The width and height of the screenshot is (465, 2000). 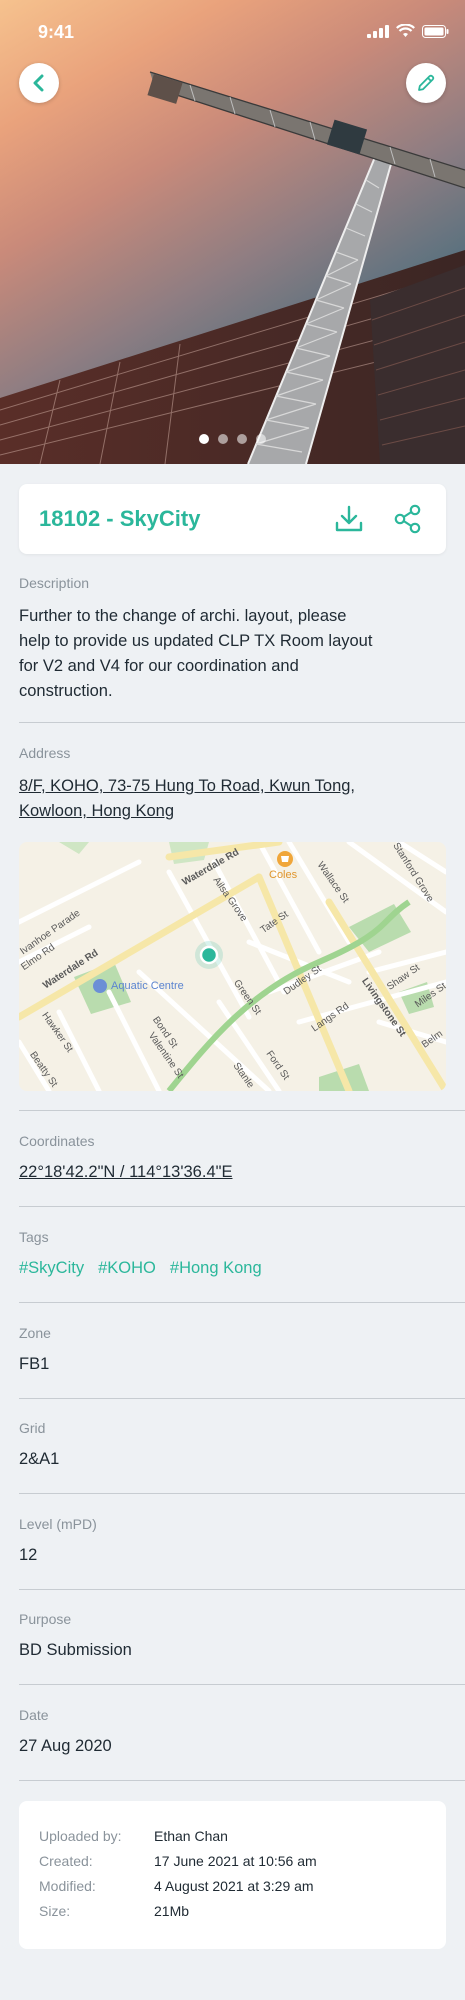 I want to click on status-time: 9:41, so click(x=56, y=32).